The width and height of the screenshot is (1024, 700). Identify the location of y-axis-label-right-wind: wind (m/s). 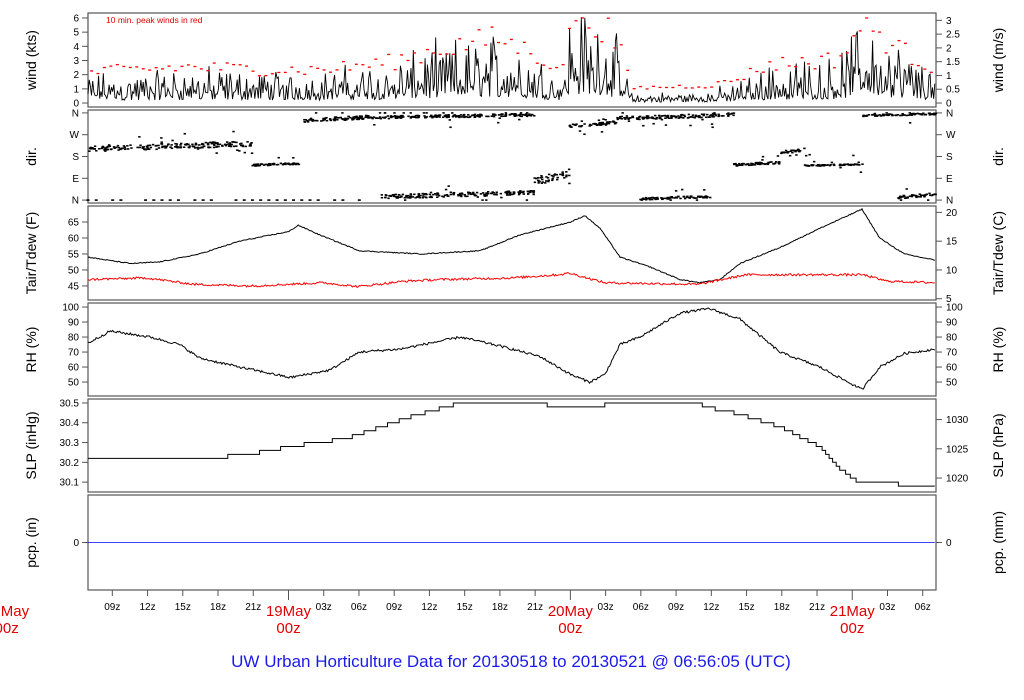
(998, 61).